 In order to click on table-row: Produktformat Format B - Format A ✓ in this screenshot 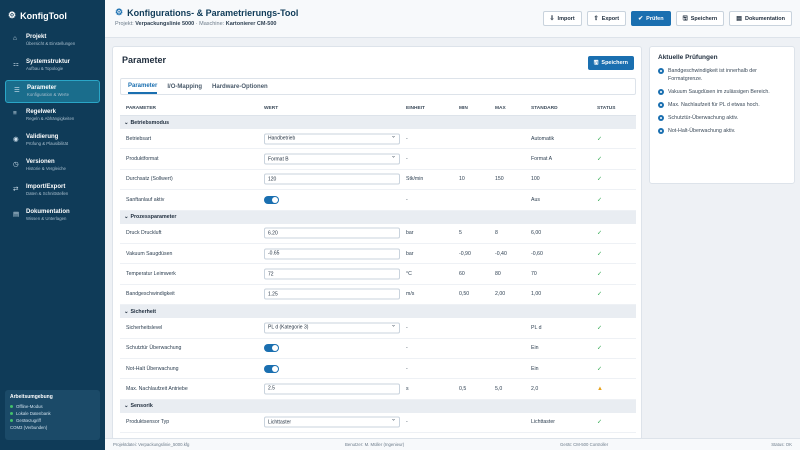, I will do `click(378, 159)`.